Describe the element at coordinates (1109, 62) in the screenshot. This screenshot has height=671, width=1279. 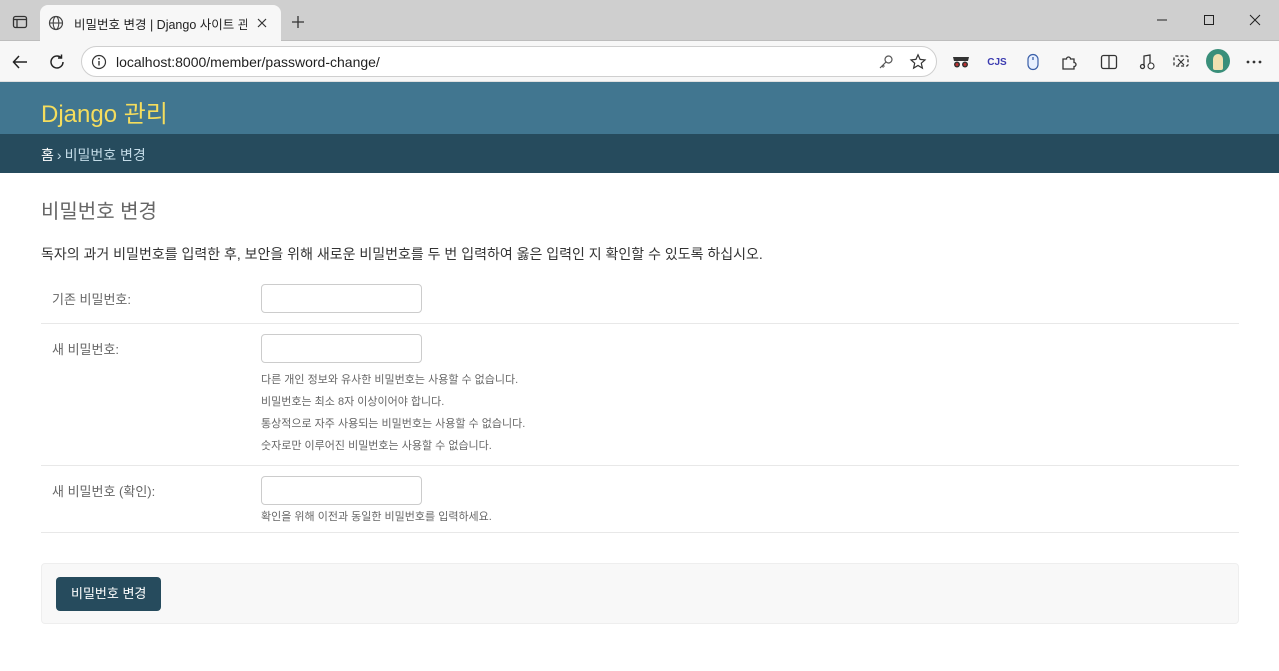
I see `split-screen-icon` at that location.